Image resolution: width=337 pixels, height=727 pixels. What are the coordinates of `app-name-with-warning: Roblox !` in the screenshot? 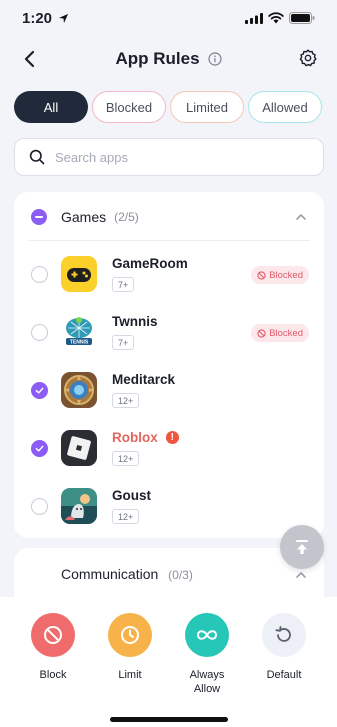 It's located at (145, 437).